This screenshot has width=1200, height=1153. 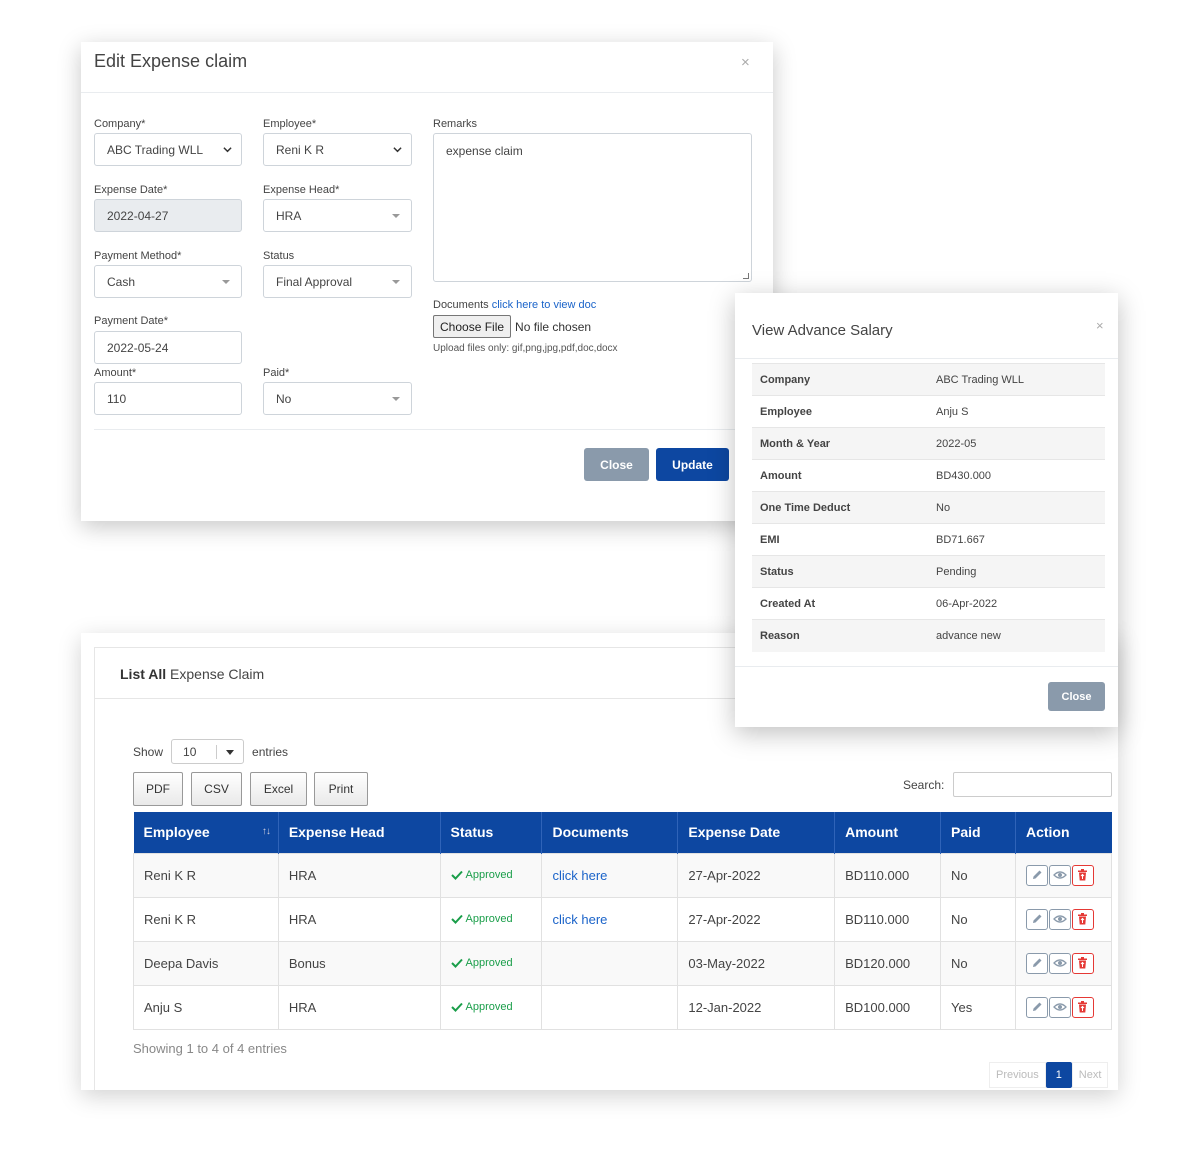 What do you see at coordinates (472, 326) in the screenshot?
I see `choose-file-button: Choose File` at bounding box center [472, 326].